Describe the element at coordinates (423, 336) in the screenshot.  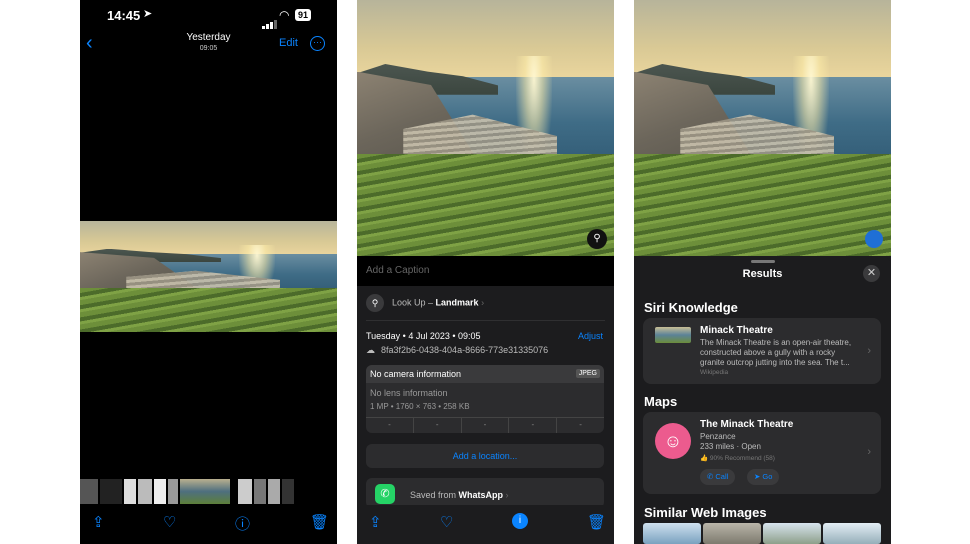
I see `photo-date: Tuesday • 4 Jul 2023 • 09:05` at that location.